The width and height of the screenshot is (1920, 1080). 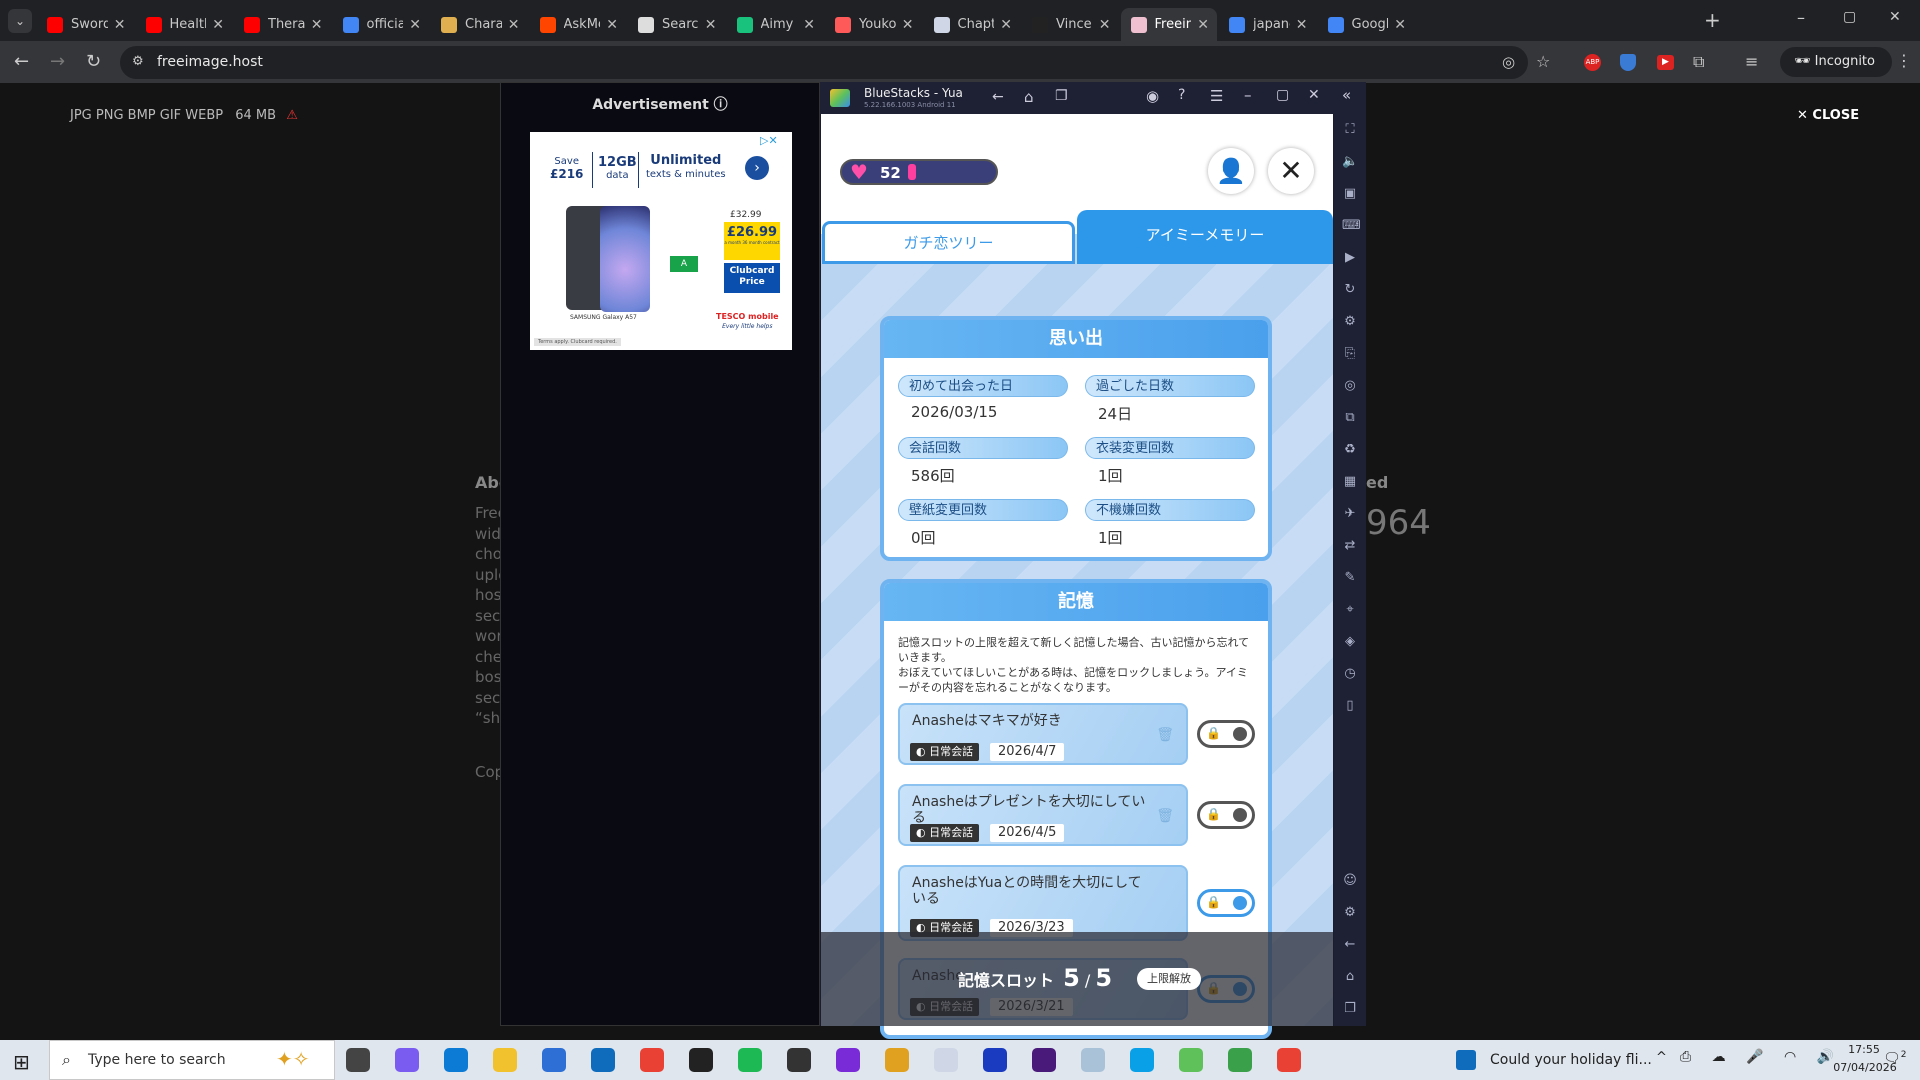 I want to click on bs-minimize-icon: –, so click(x=1248, y=95).